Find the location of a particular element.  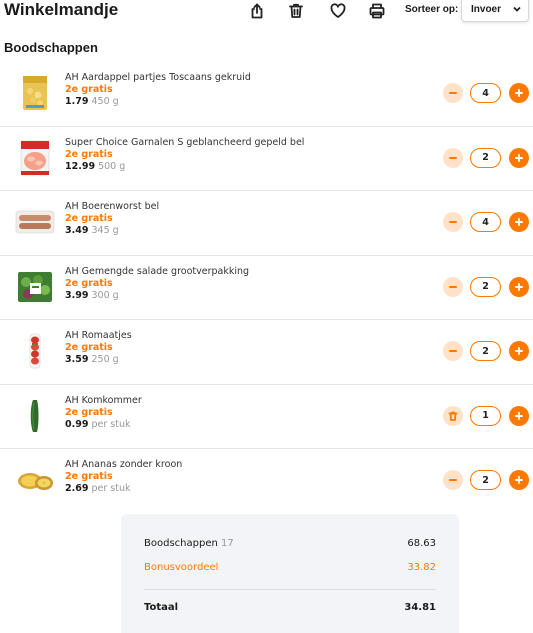

header: Winkelmandje Sorteer op: Invoer is located at coordinates (266, 12).